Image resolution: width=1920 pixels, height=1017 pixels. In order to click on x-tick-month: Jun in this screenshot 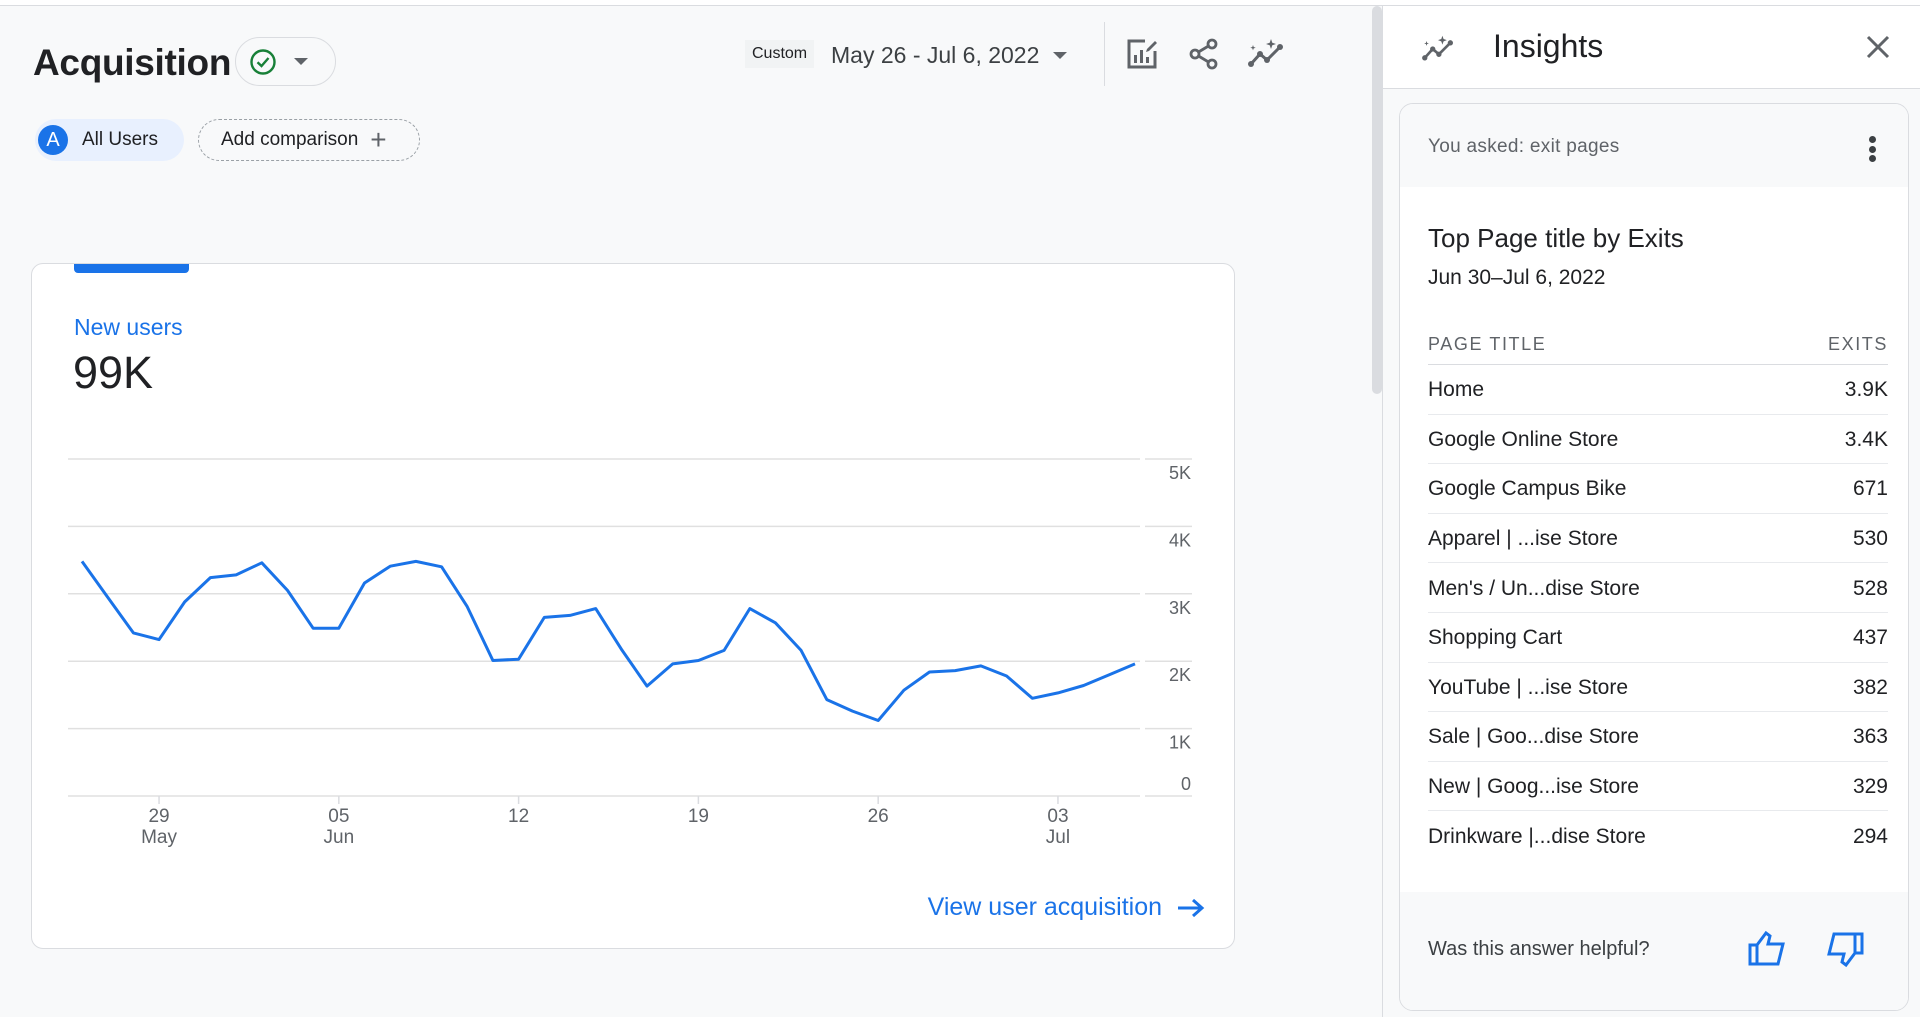, I will do `click(339, 837)`.